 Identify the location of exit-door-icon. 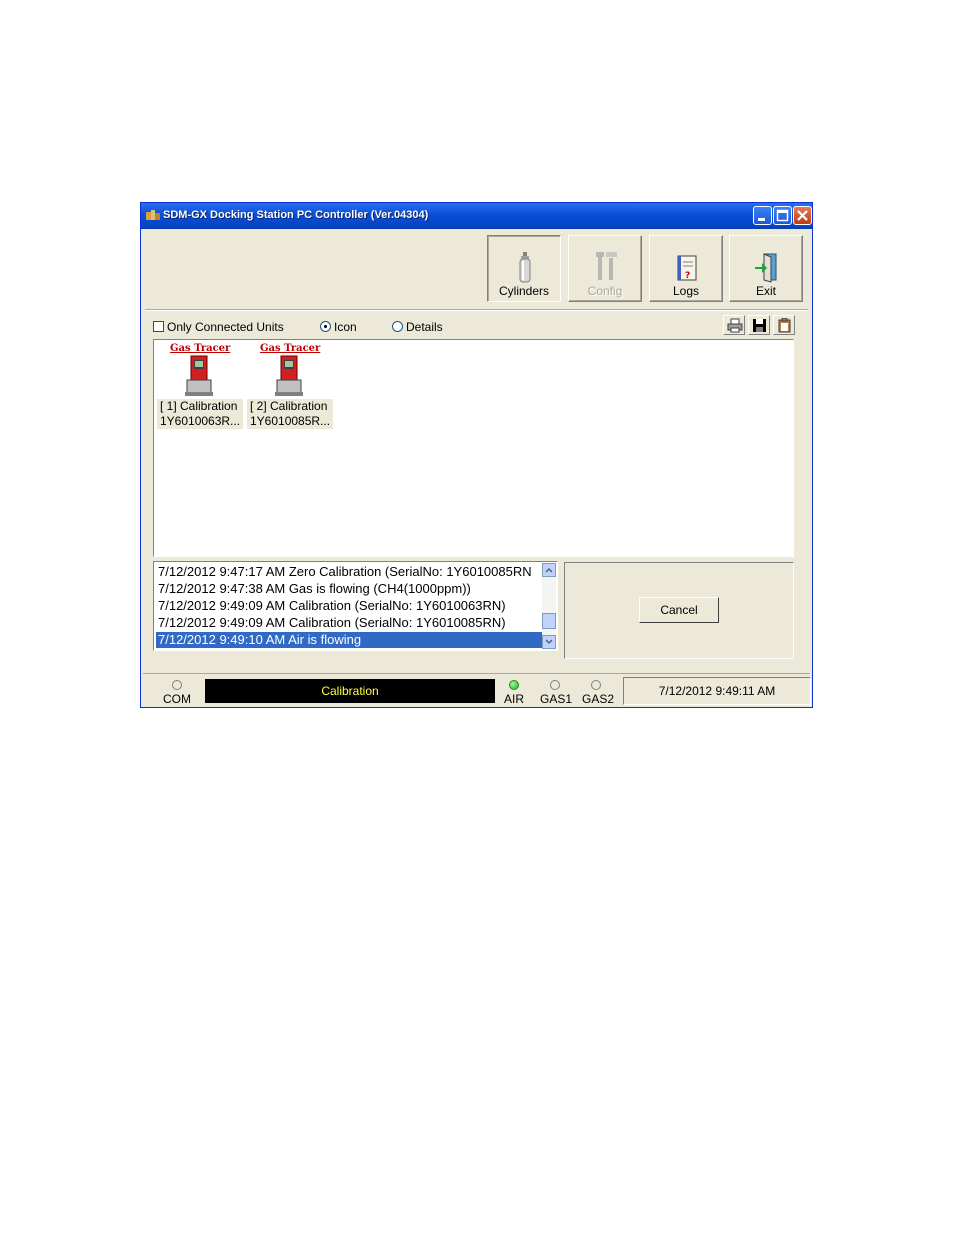
(766, 268).